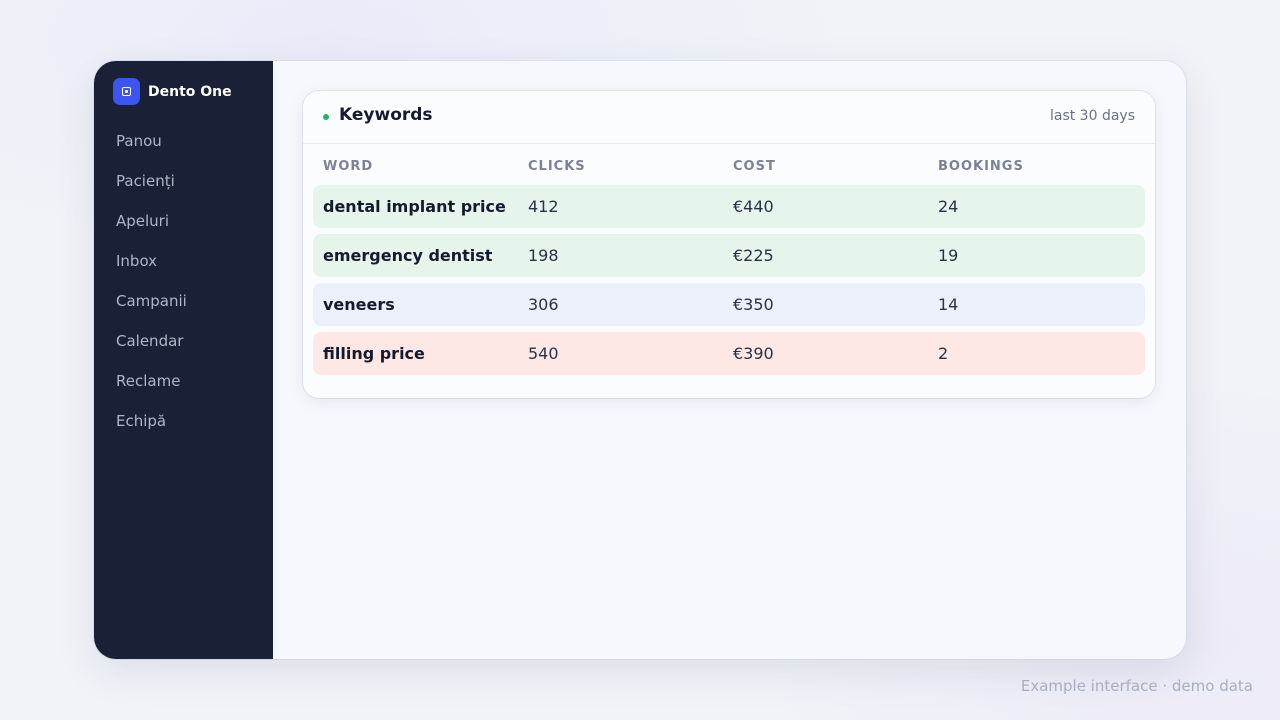 The width and height of the screenshot is (1280, 720). Describe the element at coordinates (943, 353) in the screenshot. I see `cell-bookings: 2` at that location.